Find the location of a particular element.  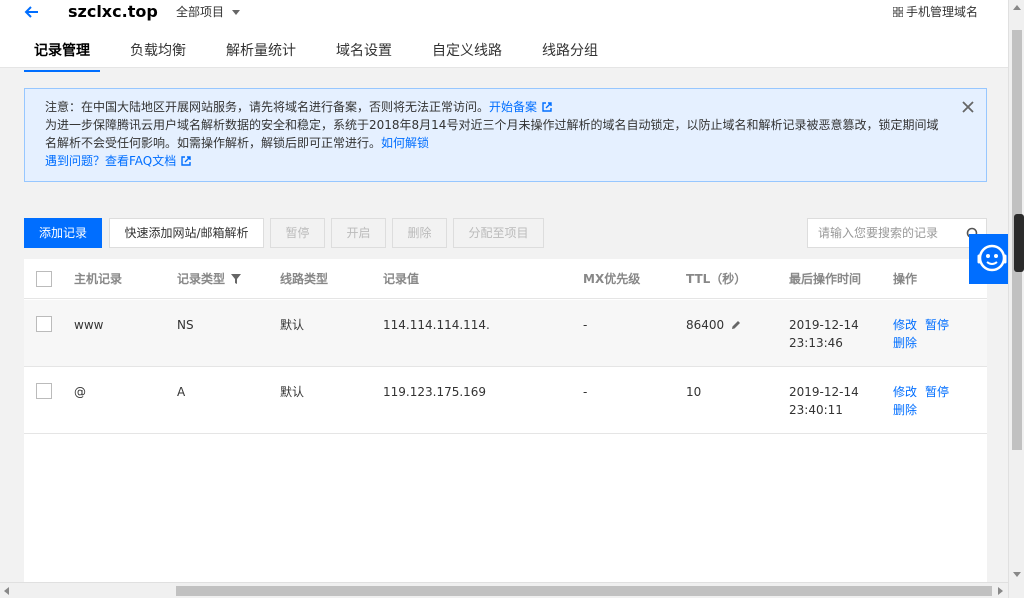

assign-project-button: 分配至项目 is located at coordinates (498, 233).